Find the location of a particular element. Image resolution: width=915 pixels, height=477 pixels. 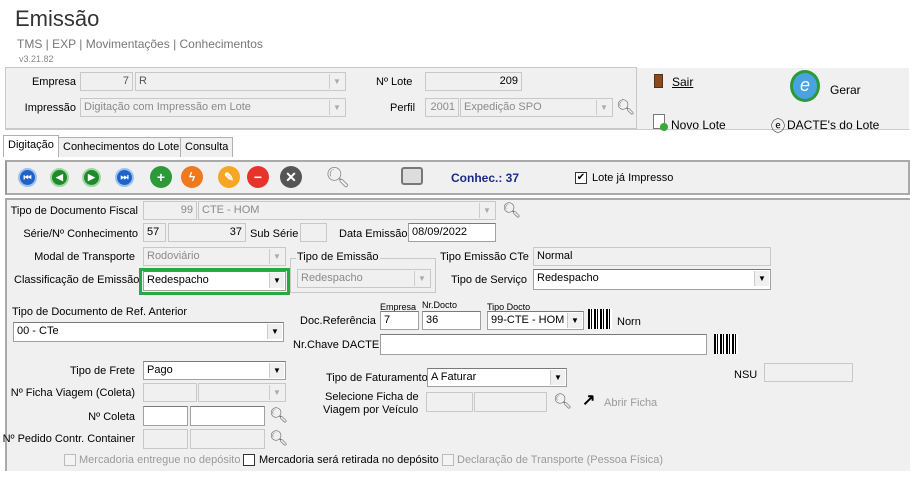

empresa-select: R ▼ is located at coordinates (240, 81).